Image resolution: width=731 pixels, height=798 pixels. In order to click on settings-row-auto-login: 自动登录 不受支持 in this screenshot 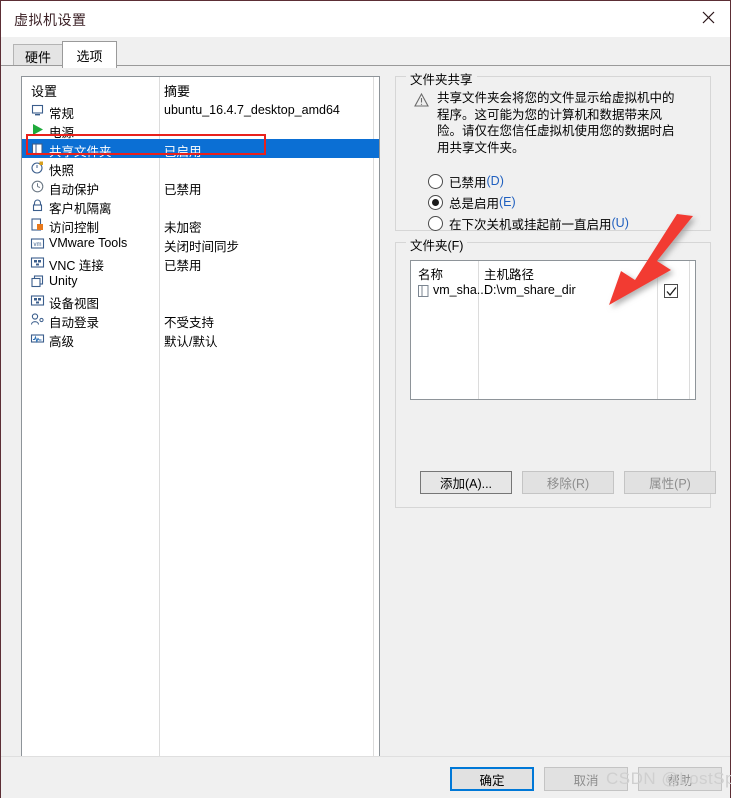, I will do `click(200, 320)`.